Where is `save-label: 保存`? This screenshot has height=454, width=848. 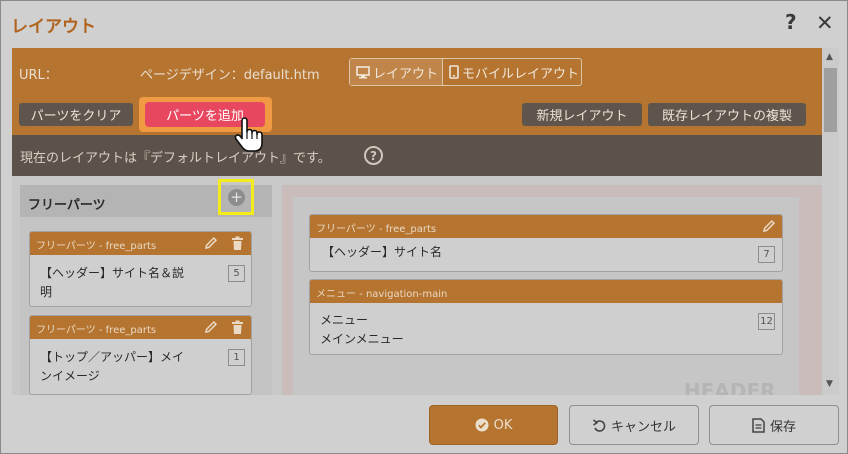
save-label: 保存 is located at coordinates (782, 427).